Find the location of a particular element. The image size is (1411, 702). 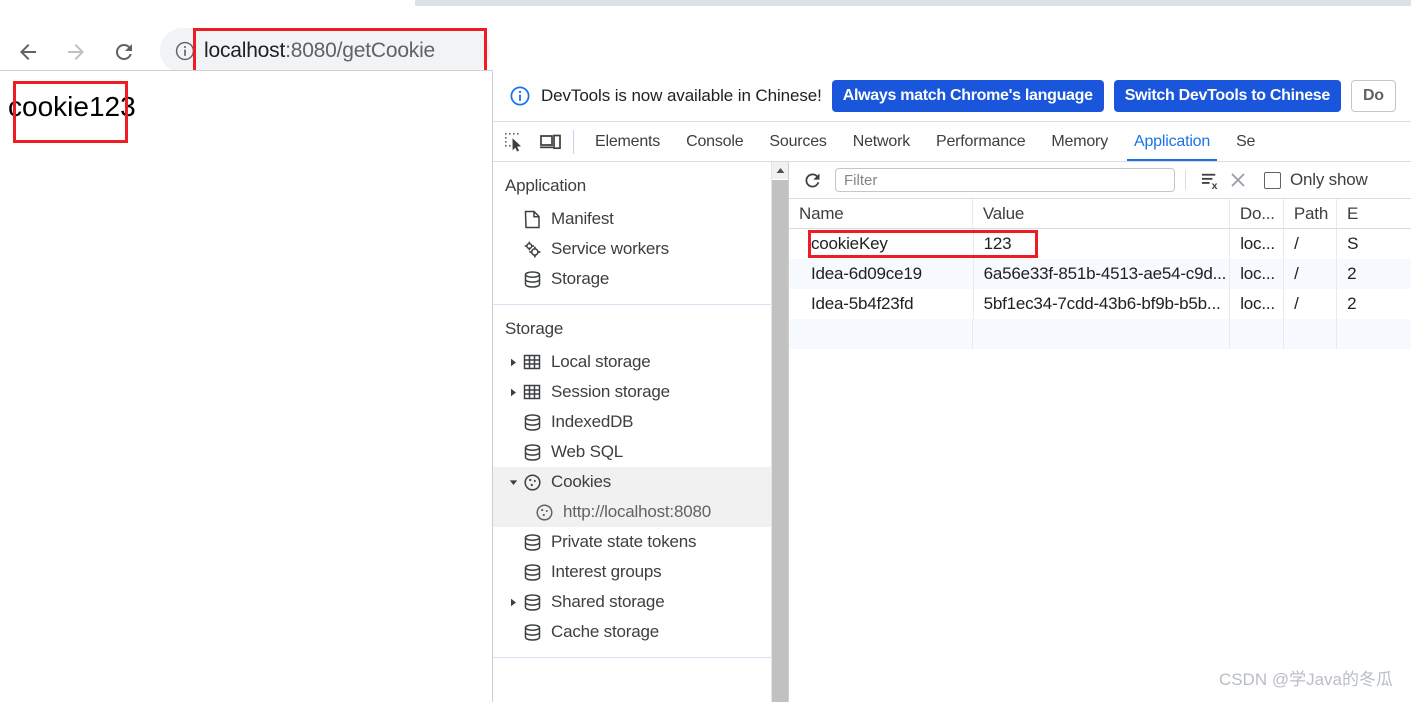

column-header-value: Value is located at coordinates (1101, 213).